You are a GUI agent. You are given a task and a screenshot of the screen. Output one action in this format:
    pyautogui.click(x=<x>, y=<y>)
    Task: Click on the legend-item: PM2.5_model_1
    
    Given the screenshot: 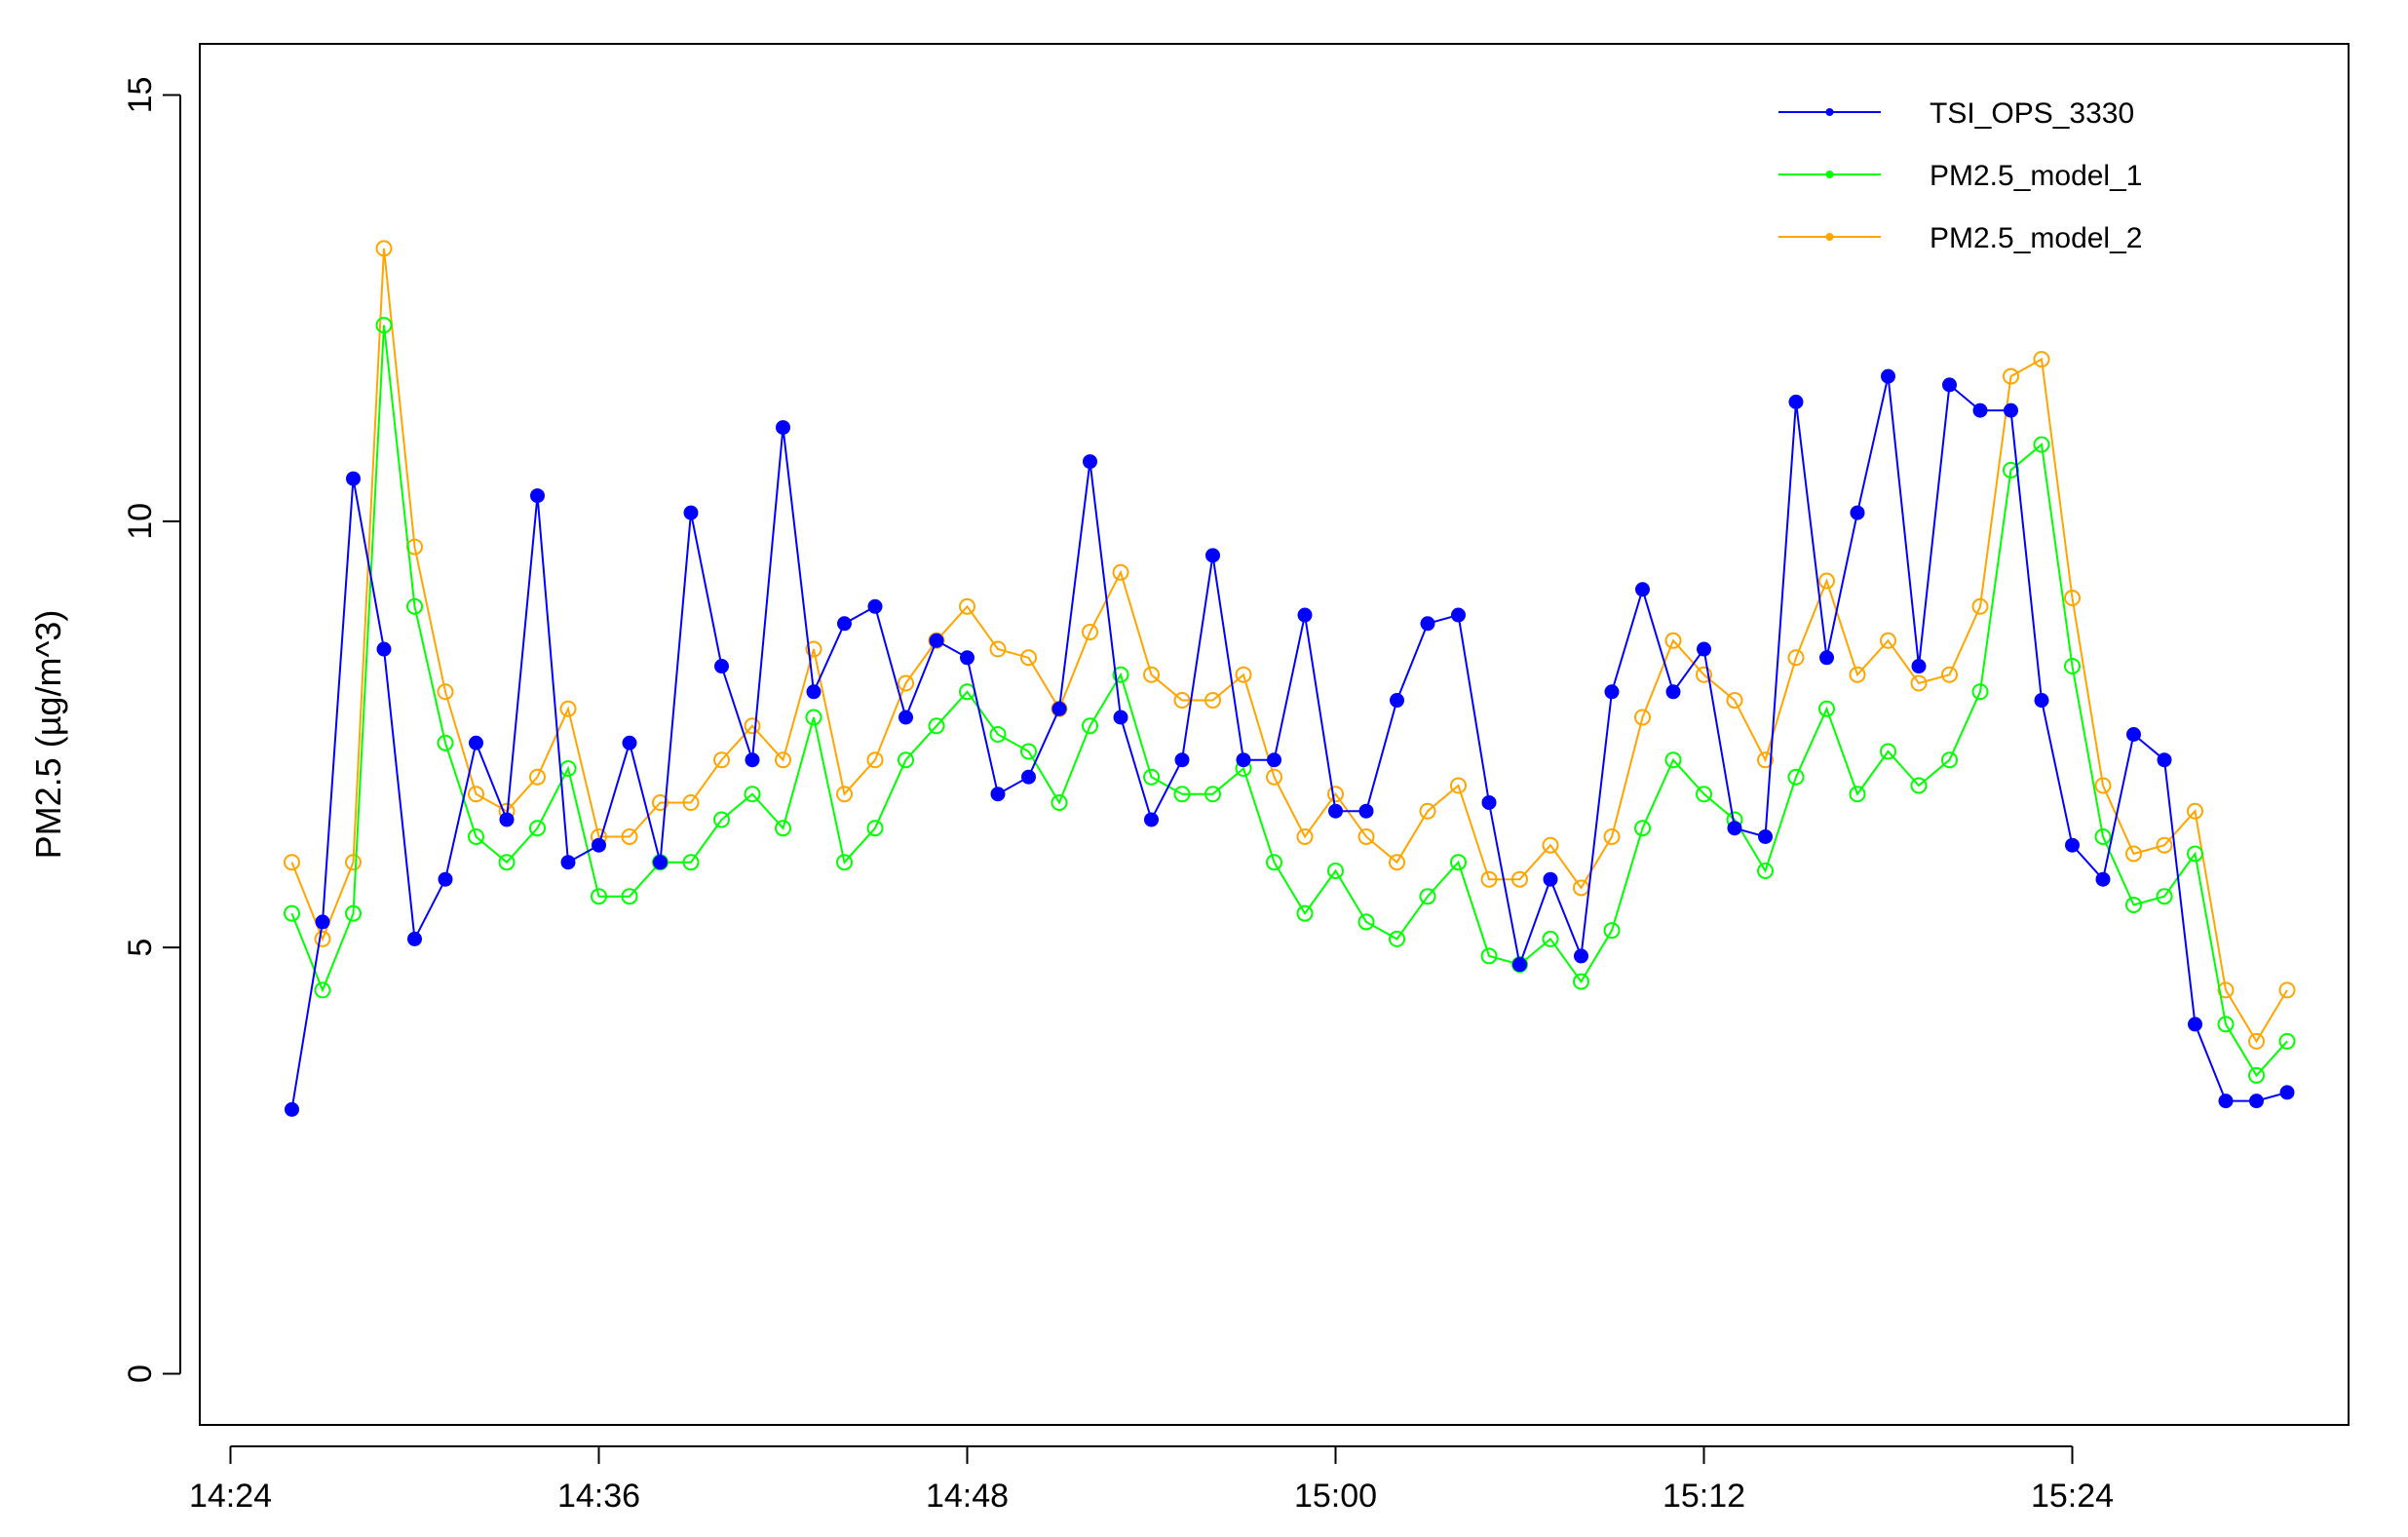 What is the action you would take?
    pyautogui.click(x=1960, y=176)
    